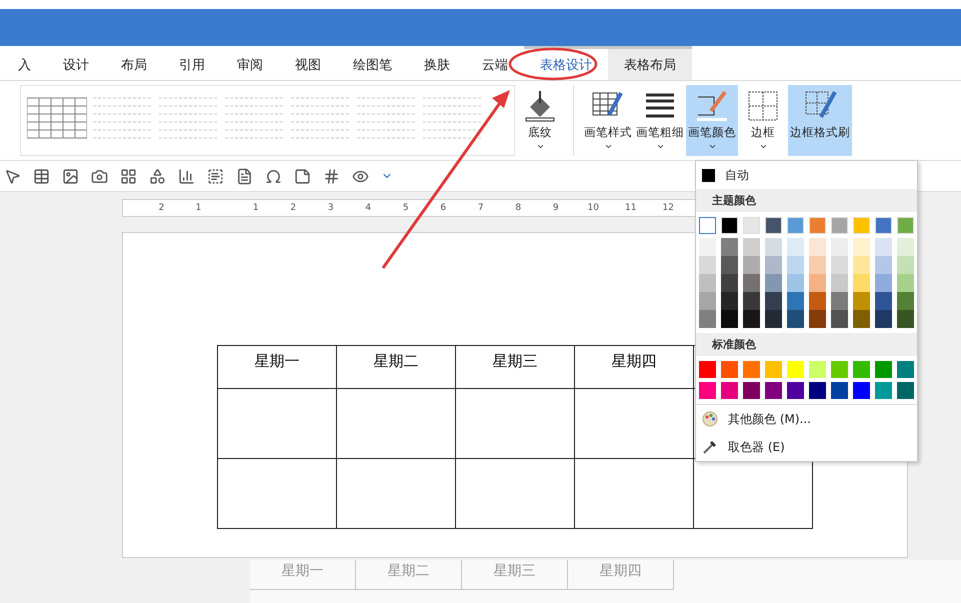 The image size is (961, 603). Describe the element at coordinates (634, 367) in the screenshot. I see `table-cell: 星期四` at that location.